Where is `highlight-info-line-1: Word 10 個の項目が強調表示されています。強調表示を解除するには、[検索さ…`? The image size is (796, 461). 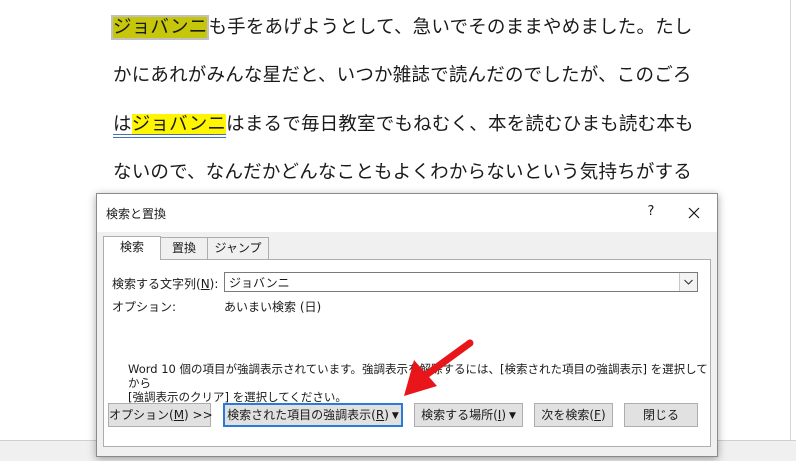 highlight-info-line-1: Word 10 個の項目が強調表示されています。強調表示を解除するには、[検索さ… is located at coordinates (418, 376).